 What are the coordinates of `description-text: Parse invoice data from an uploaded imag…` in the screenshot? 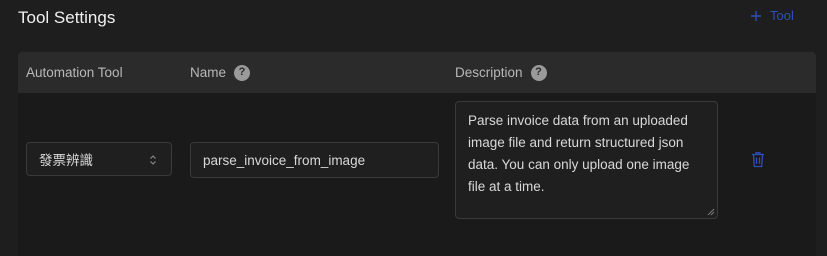 It's located at (579, 153).